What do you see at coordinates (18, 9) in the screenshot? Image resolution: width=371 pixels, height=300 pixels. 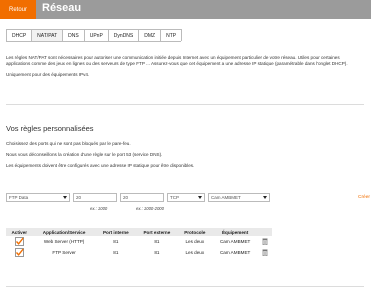 I see `back-button: Retour` at bounding box center [18, 9].